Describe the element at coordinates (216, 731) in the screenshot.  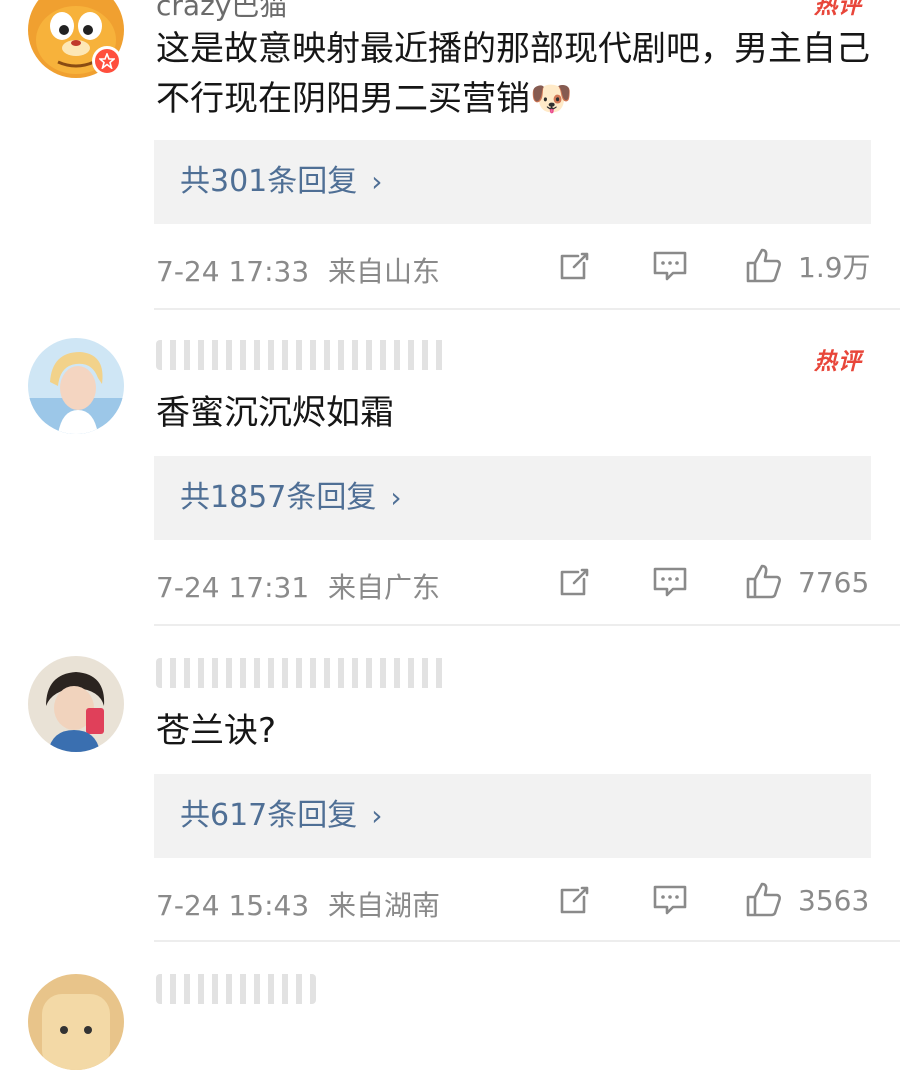
I see `comment-text: 苍兰诀?` at that location.